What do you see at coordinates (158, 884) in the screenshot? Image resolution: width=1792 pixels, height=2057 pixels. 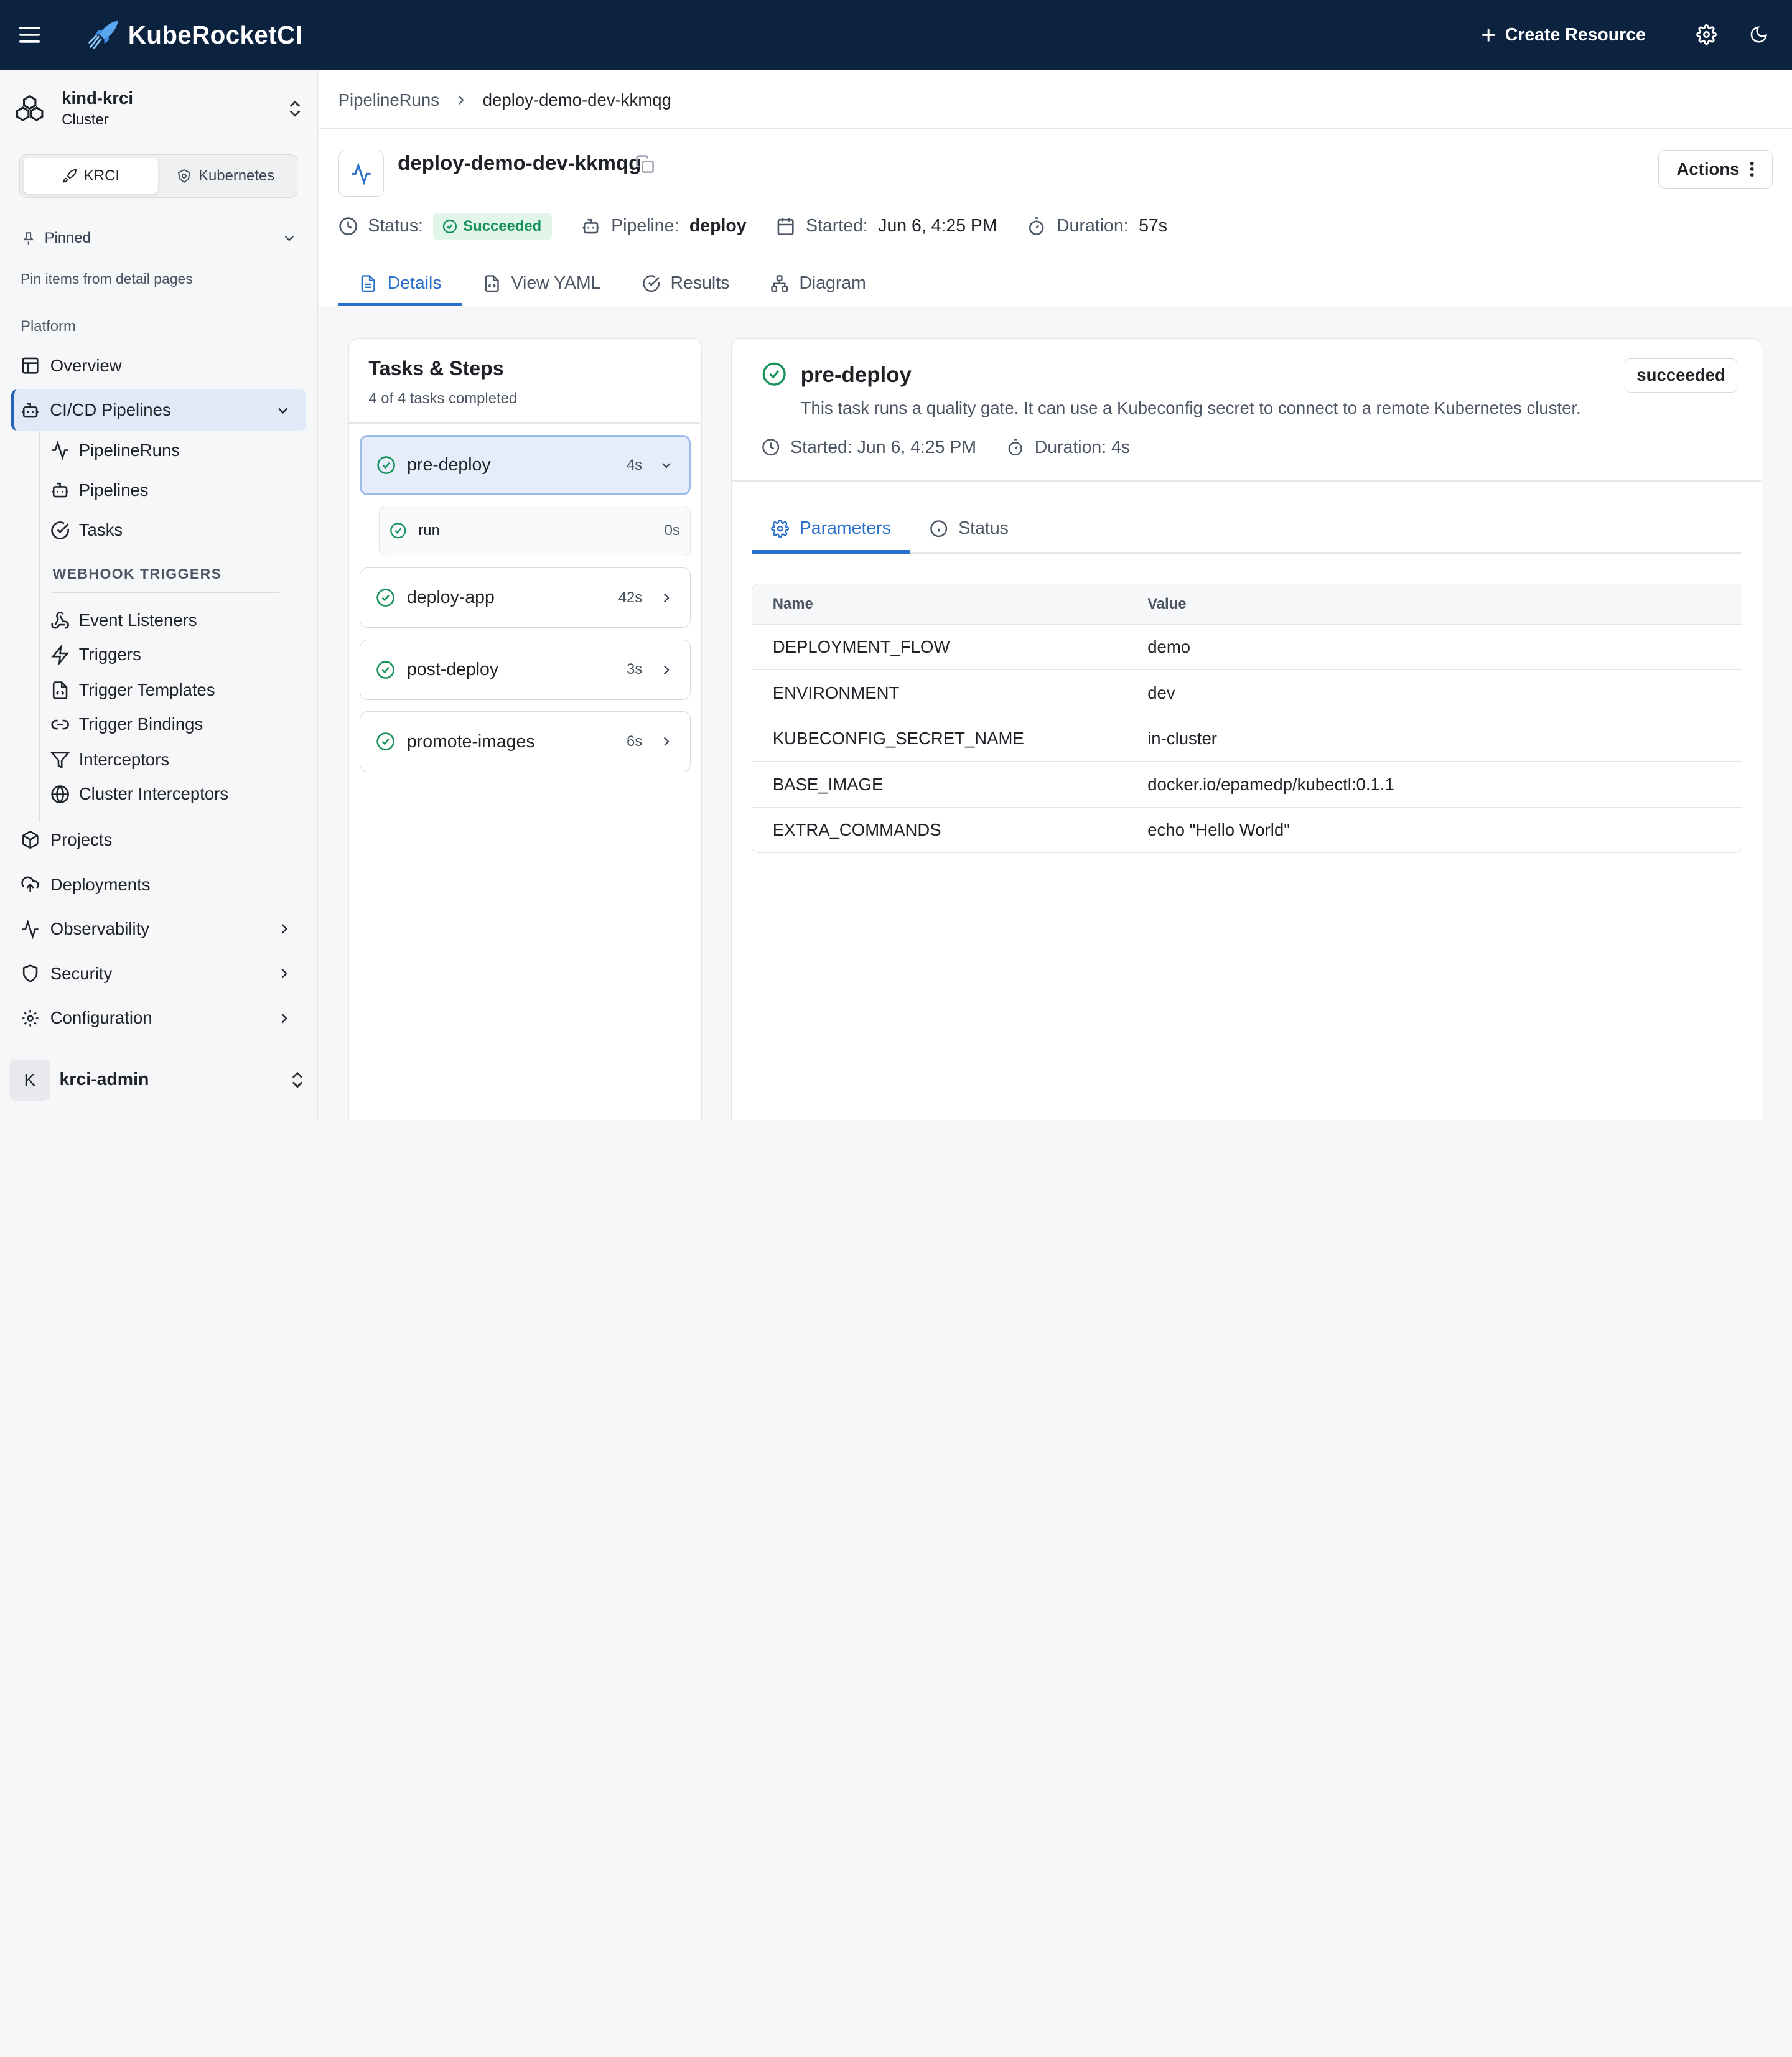 I see `nav-item-deployments: Deployments` at bounding box center [158, 884].